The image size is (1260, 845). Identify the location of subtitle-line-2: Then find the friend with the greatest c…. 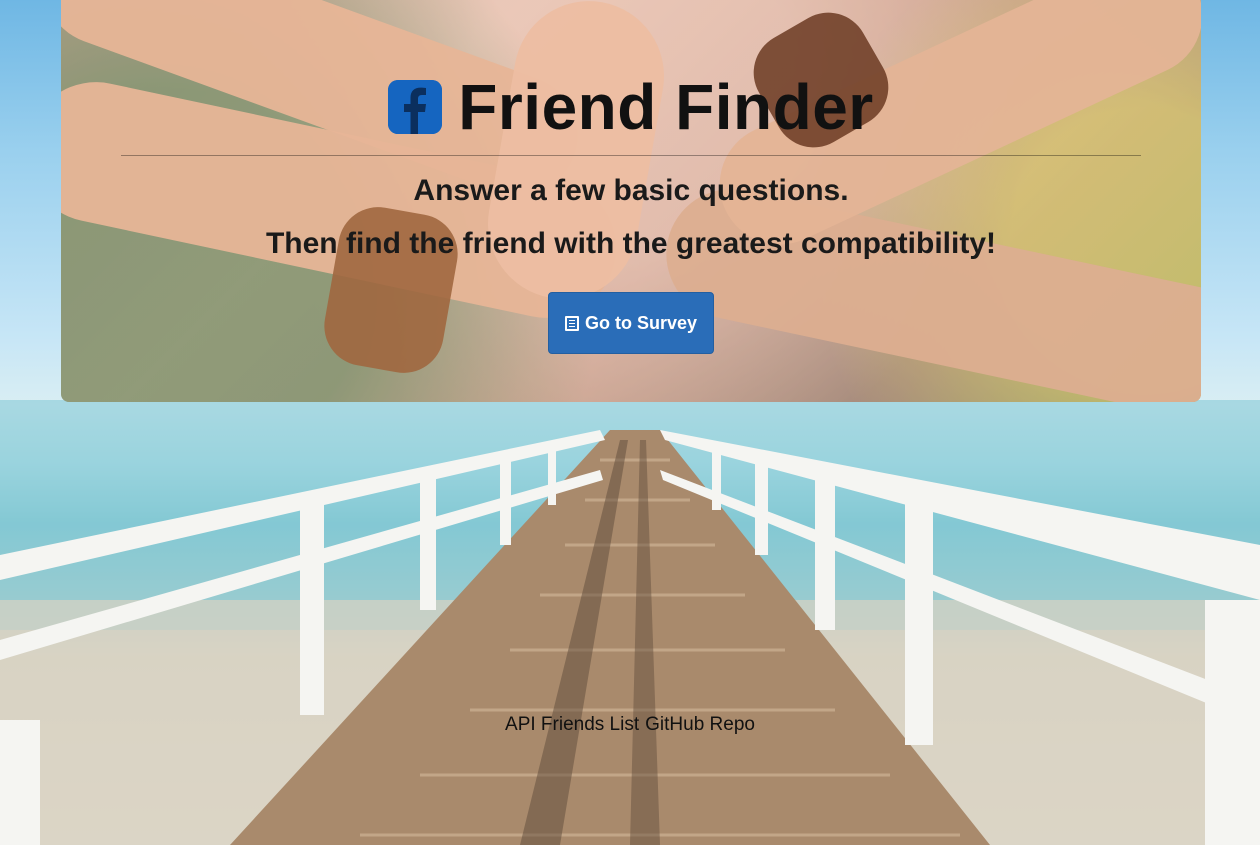
(631, 243).